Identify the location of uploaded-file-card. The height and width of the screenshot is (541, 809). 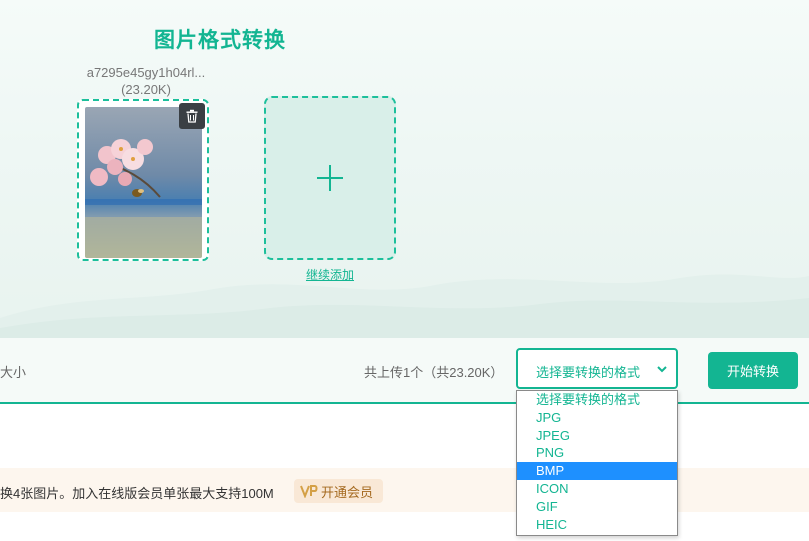
(143, 180).